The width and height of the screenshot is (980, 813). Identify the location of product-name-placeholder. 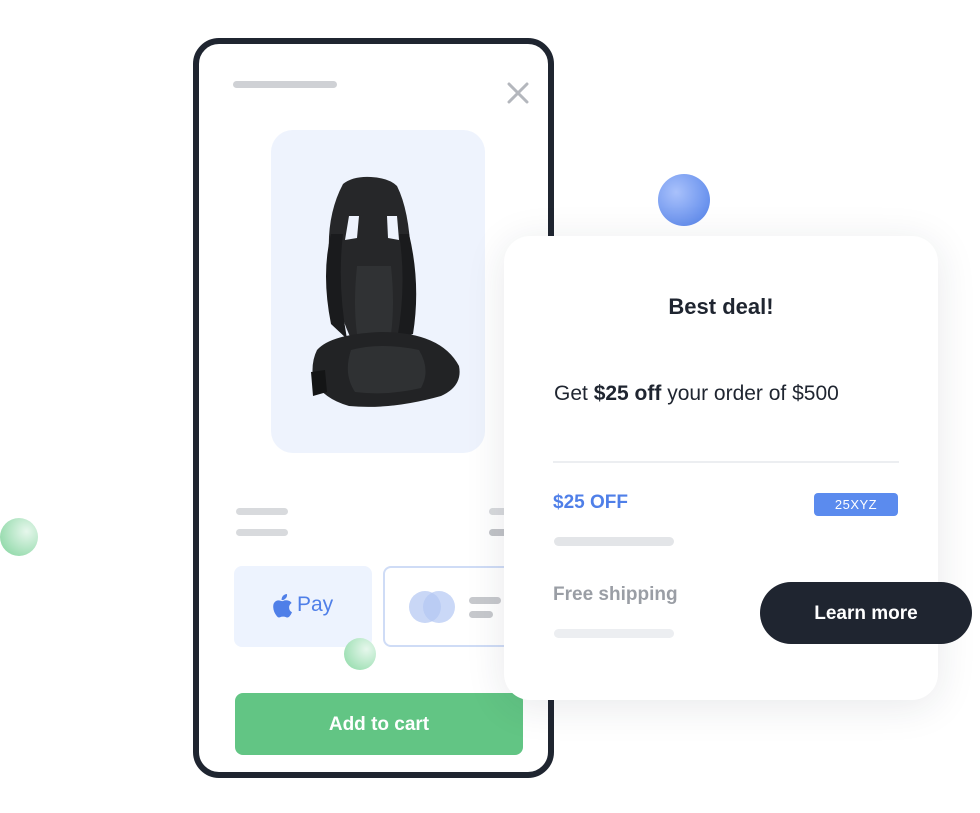
(262, 511).